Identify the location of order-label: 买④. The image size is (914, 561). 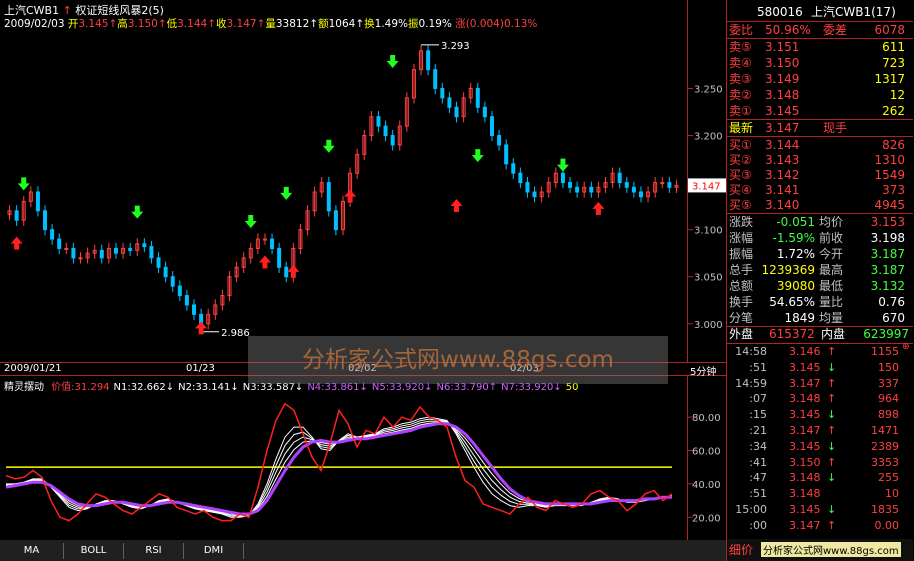
(740, 190).